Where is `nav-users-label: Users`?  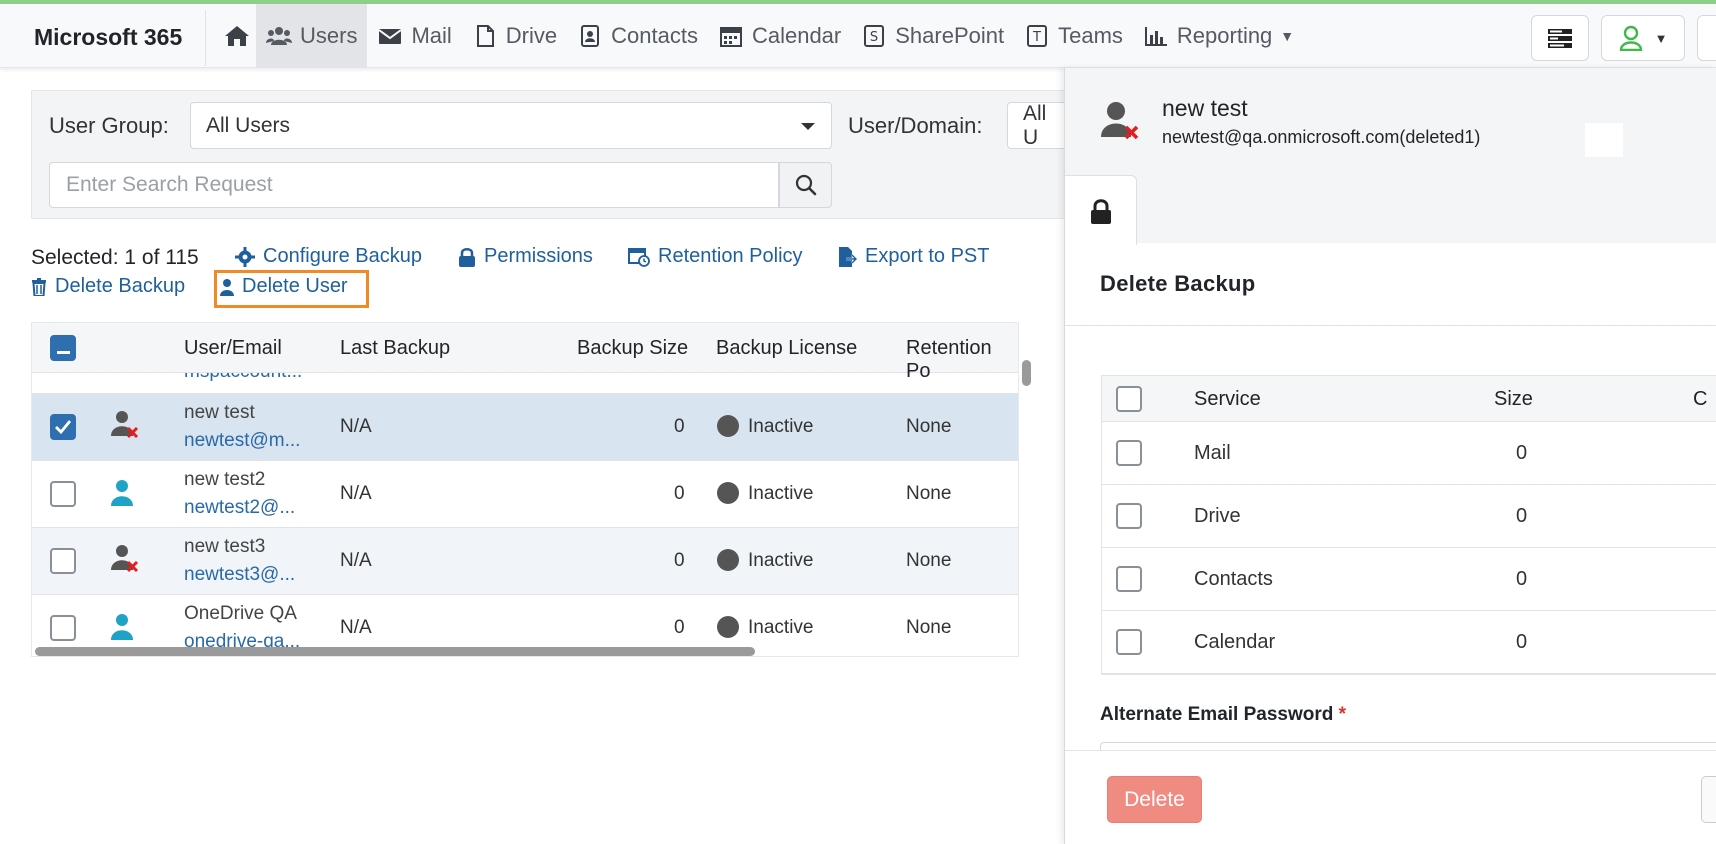
nav-users-label: Users is located at coordinates (329, 35).